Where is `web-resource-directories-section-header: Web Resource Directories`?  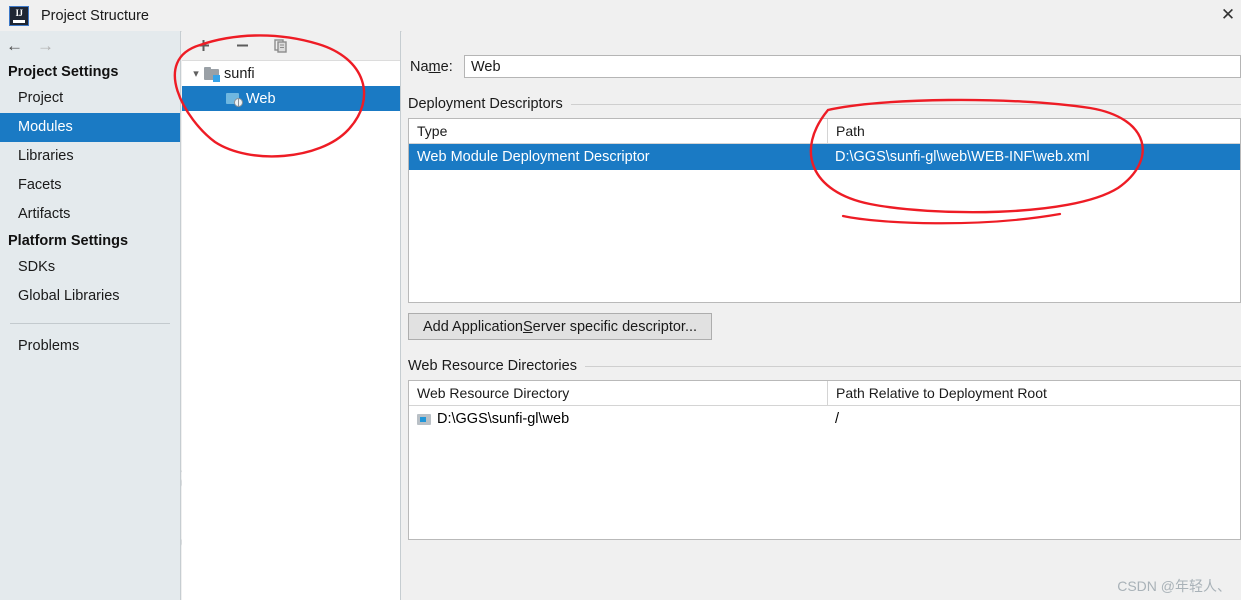
web-resource-directories-section-header: Web Resource Directories is located at coordinates (824, 366).